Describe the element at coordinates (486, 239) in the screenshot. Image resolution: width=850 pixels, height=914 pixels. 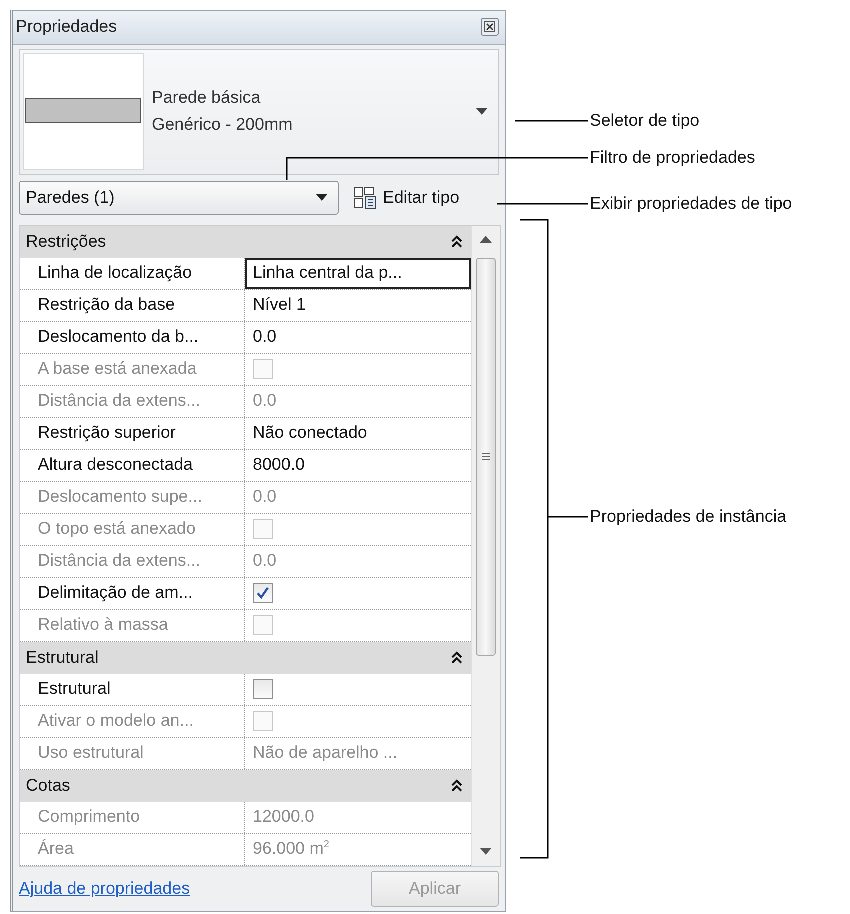
I see `scroll-up-icon` at that location.